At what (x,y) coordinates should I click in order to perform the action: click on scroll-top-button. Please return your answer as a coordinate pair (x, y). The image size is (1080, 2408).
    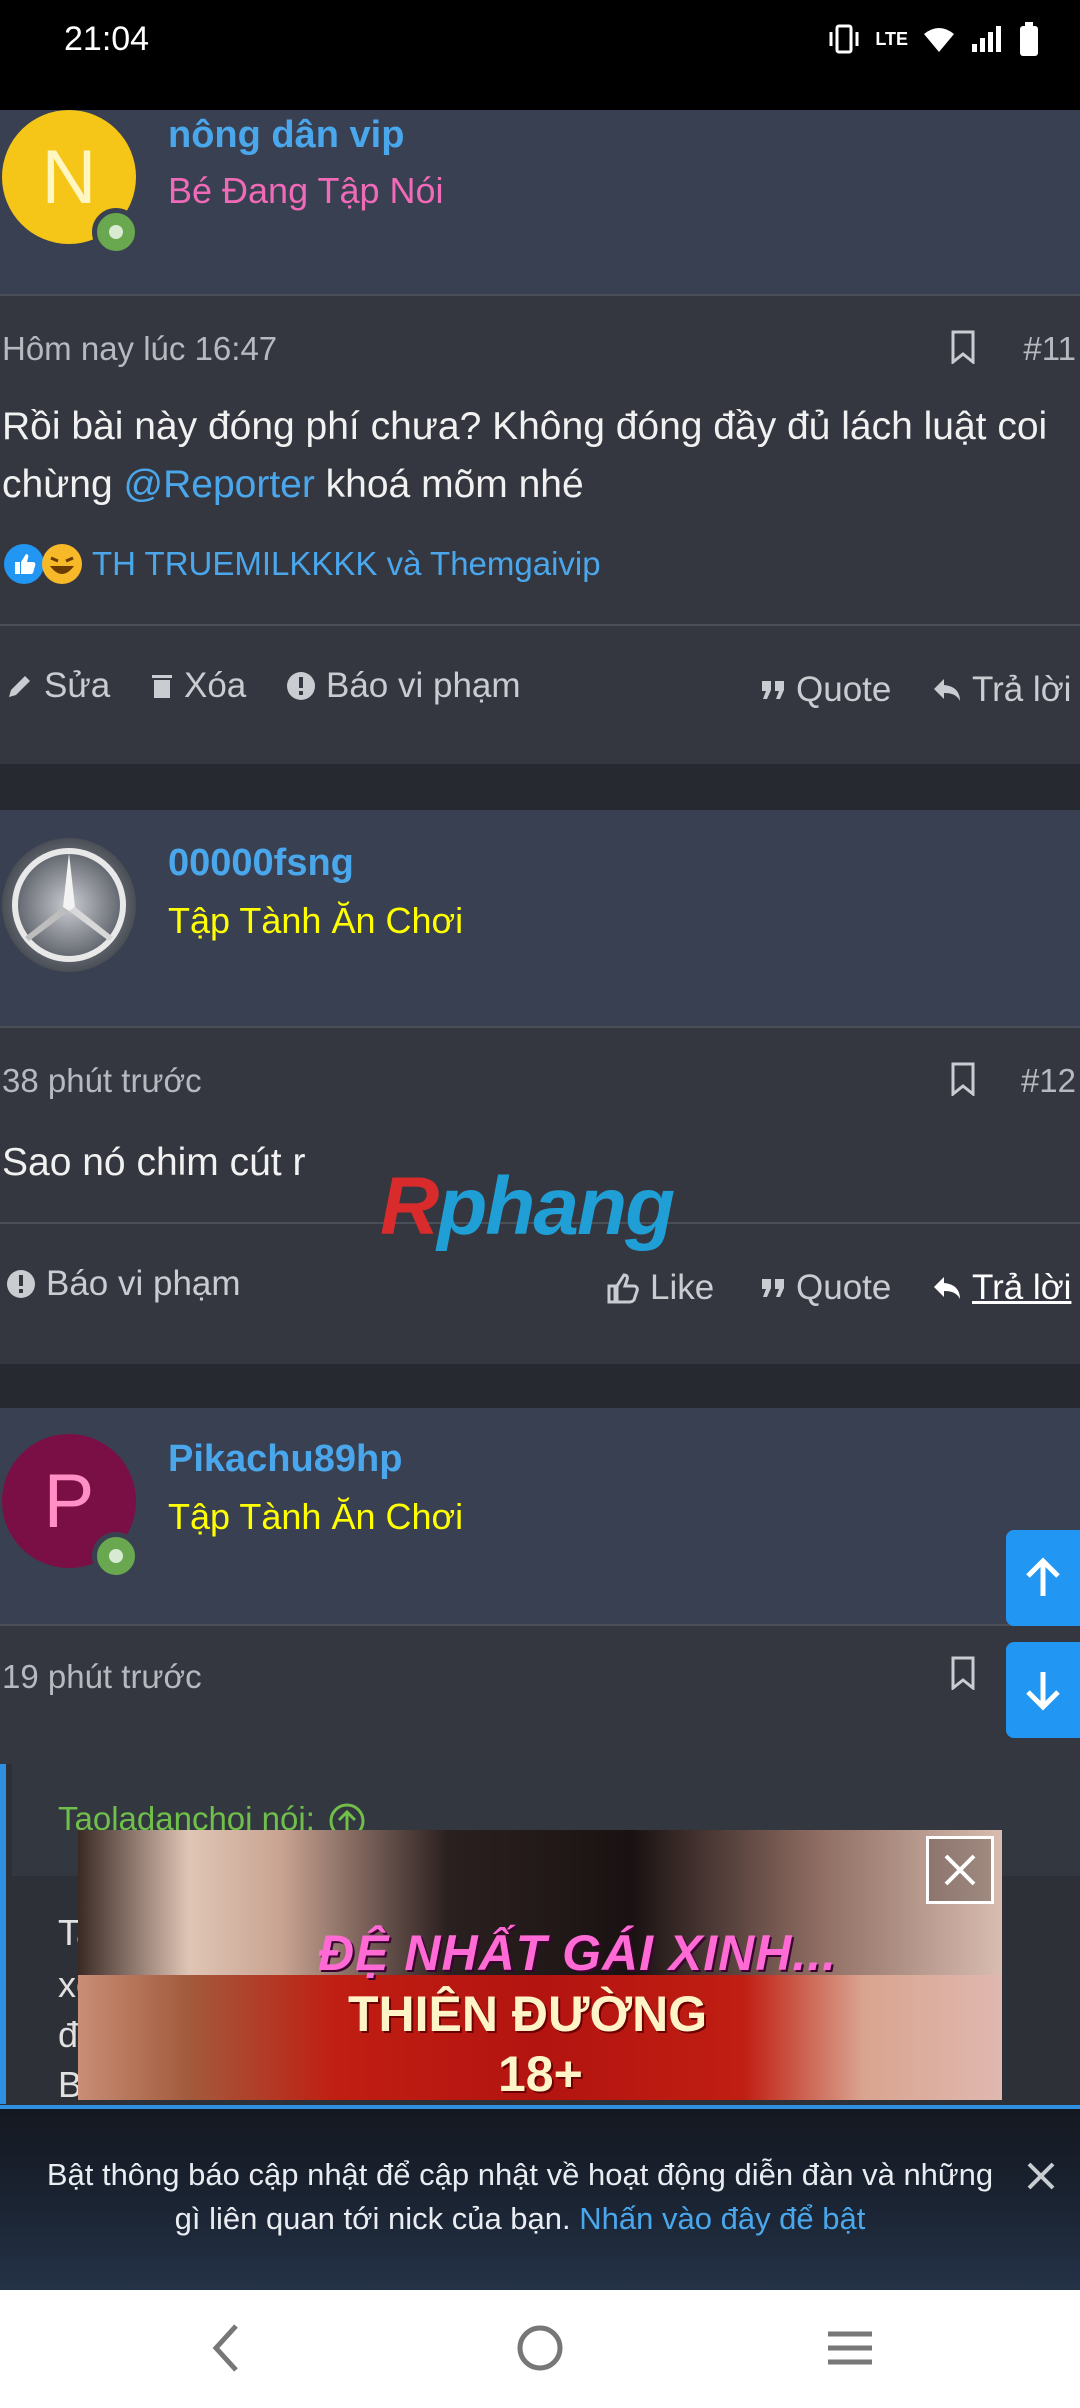
    Looking at the image, I should click on (1043, 1578).